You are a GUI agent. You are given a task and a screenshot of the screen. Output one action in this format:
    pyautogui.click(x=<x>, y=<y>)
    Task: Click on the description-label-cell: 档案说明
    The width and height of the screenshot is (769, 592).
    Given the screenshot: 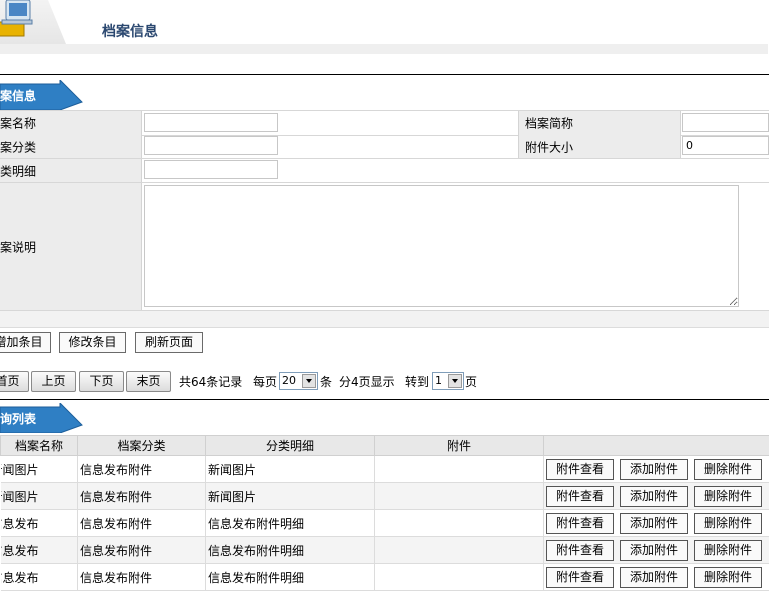 What is the action you would take?
    pyautogui.click(x=71, y=246)
    